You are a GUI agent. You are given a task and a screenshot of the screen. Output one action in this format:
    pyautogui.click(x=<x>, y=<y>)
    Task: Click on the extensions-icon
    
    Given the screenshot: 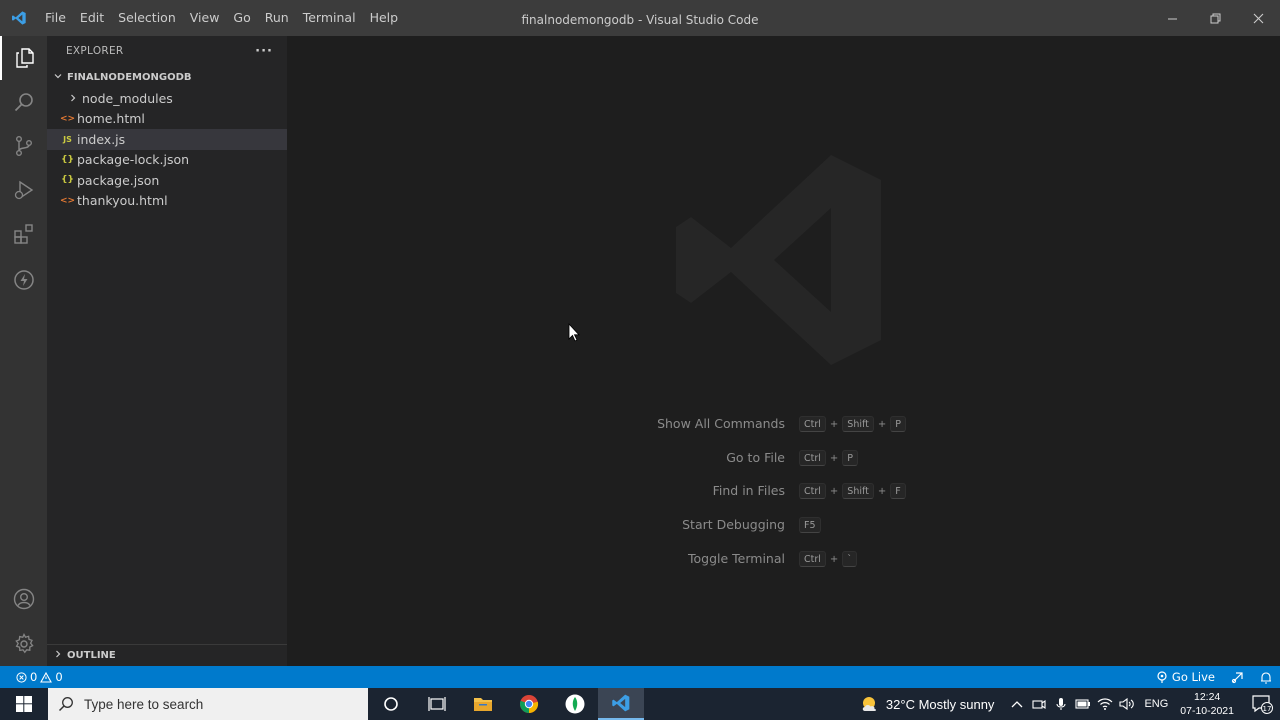 What is the action you would take?
    pyautogui.click(x=23, y=234)
    